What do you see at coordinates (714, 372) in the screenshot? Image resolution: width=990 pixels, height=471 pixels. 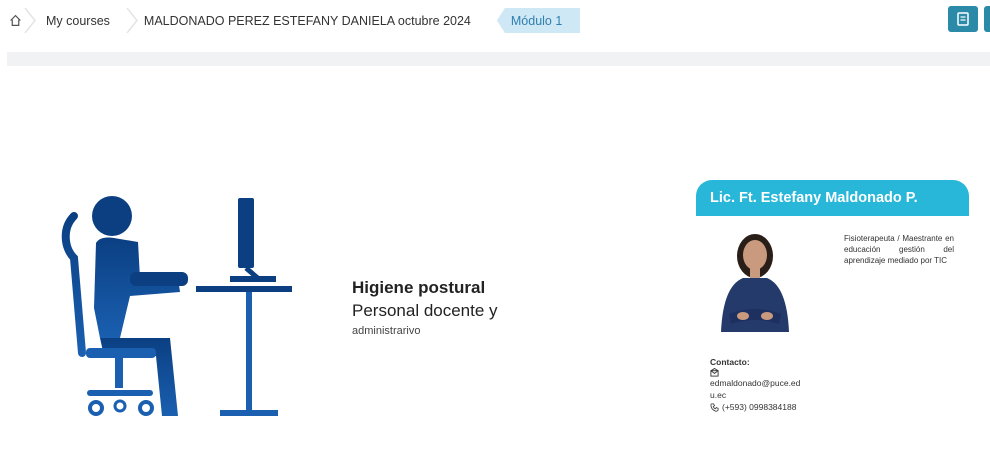 I see `mail-icon` at bounding box center [714, 372].